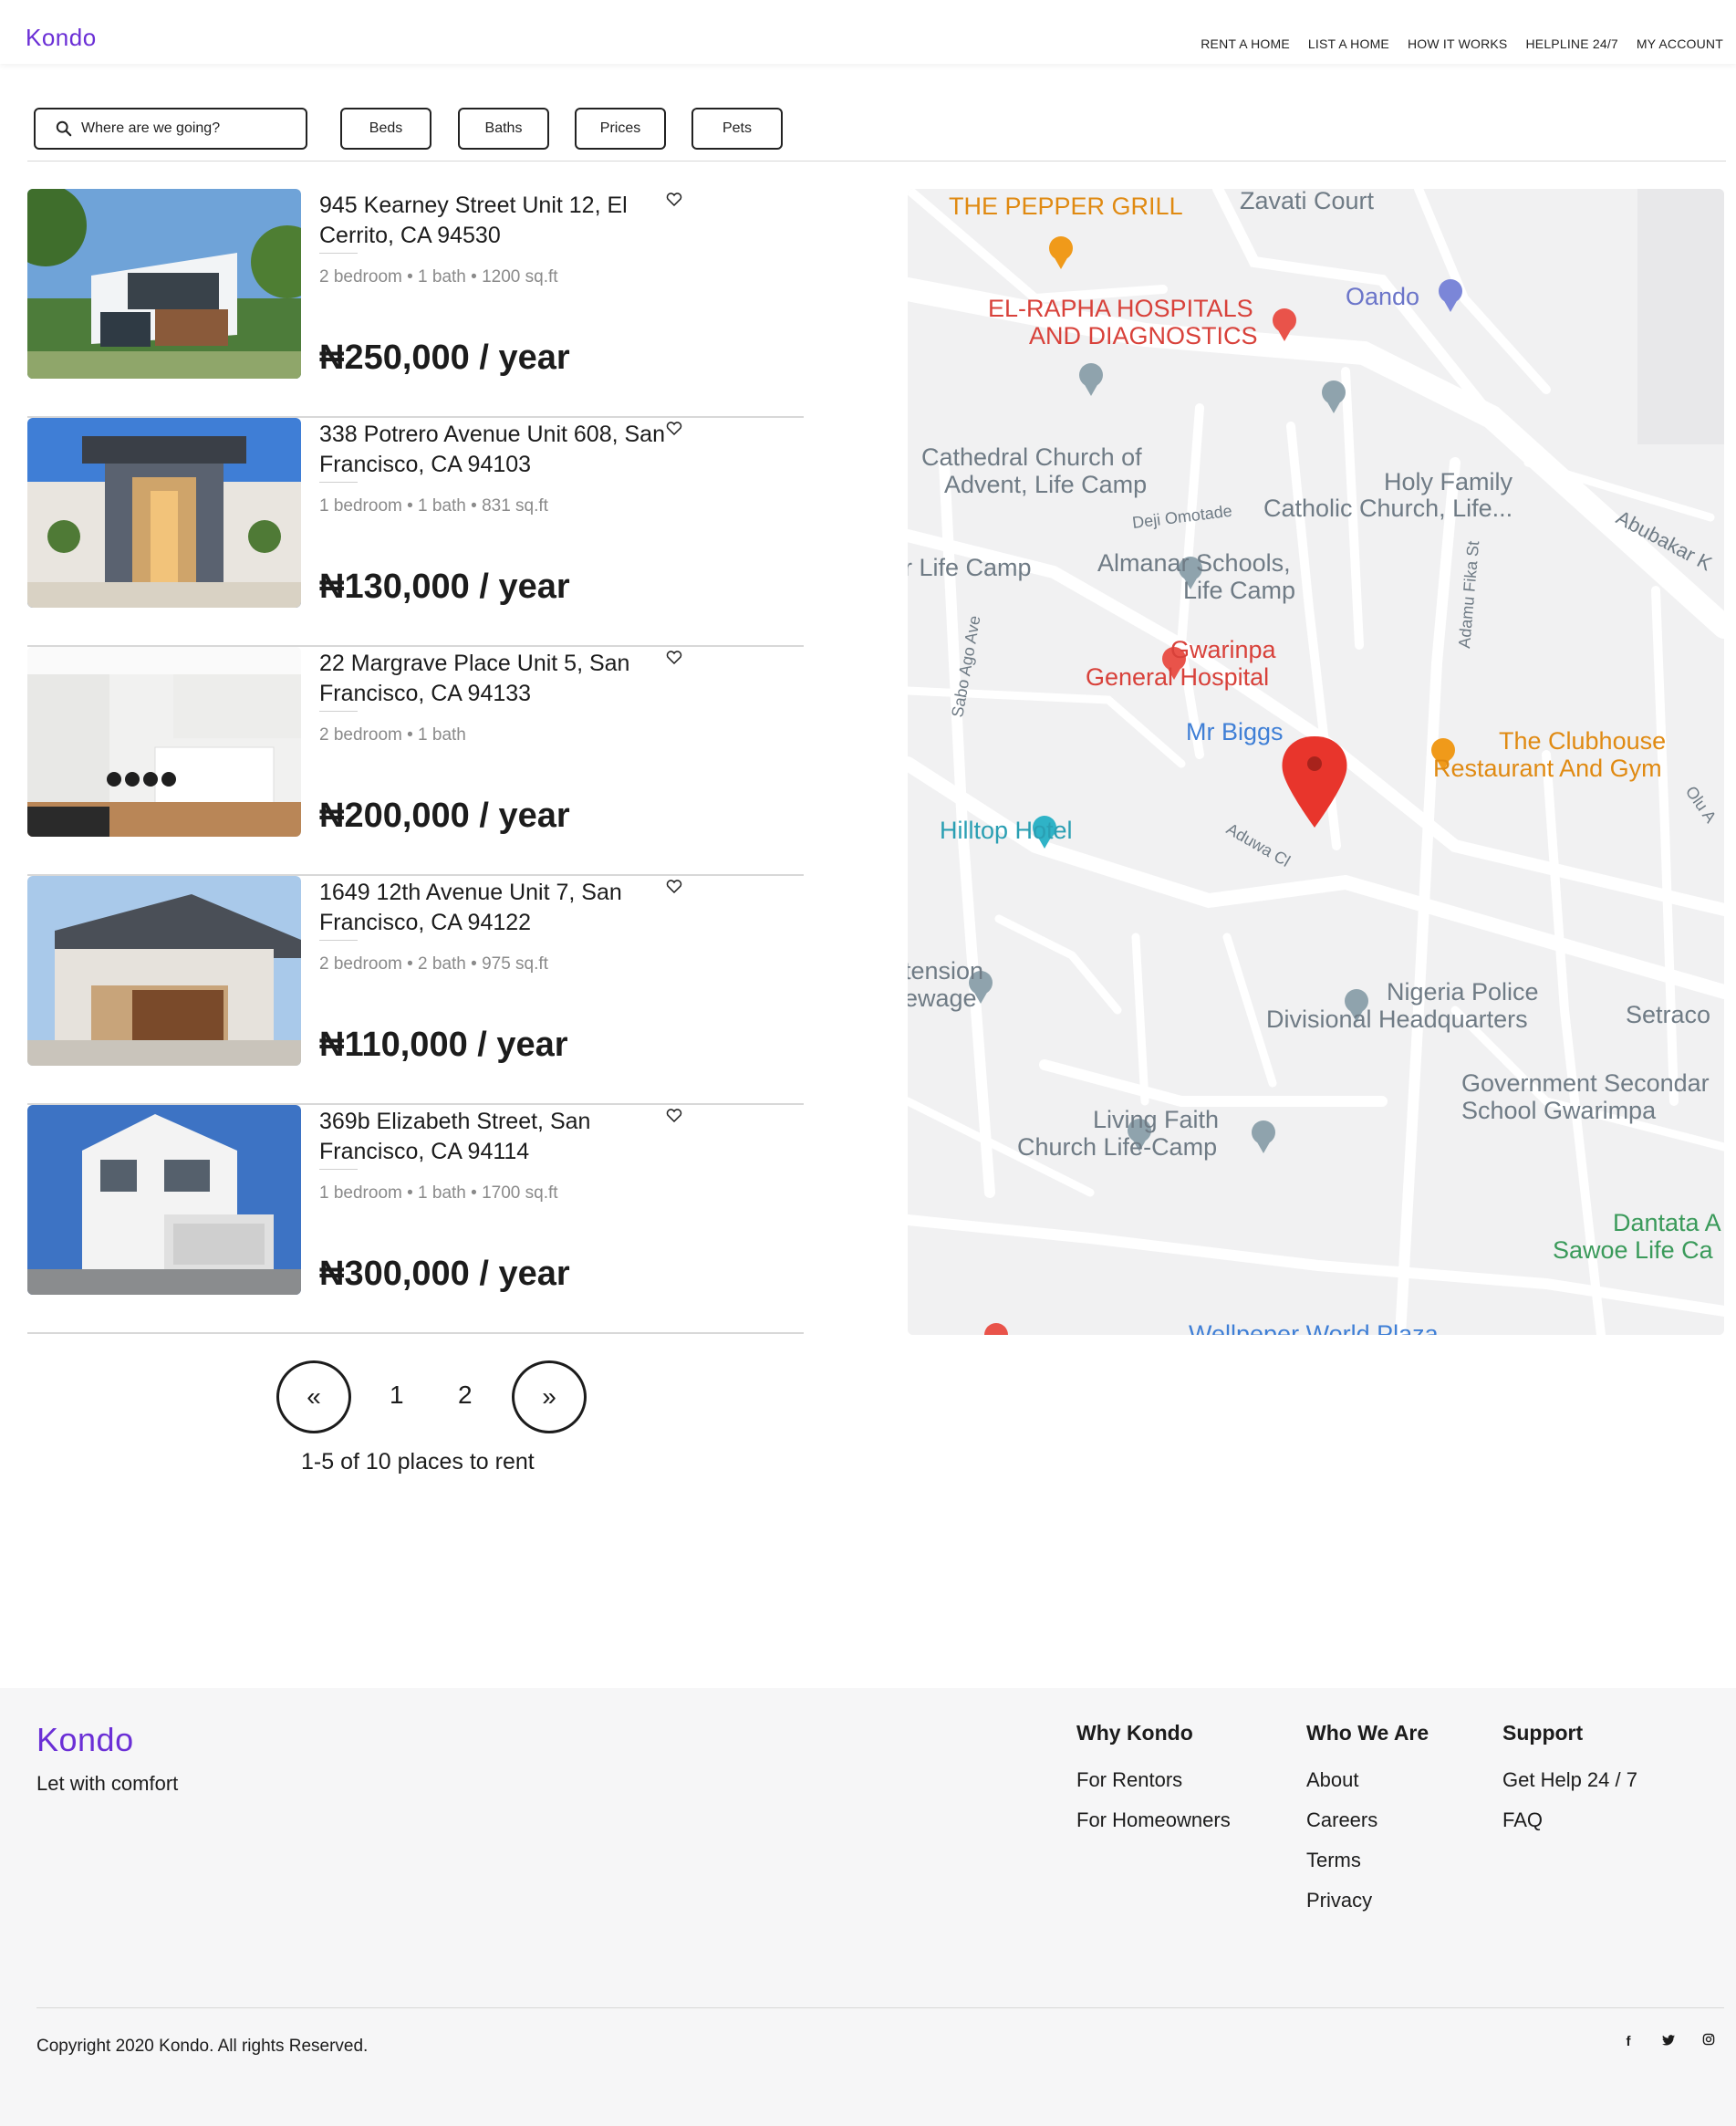  Describe the element at coordinates (1367, 1901) in the screenshot. I see `footer-link-privacy: Privacy` at that location.